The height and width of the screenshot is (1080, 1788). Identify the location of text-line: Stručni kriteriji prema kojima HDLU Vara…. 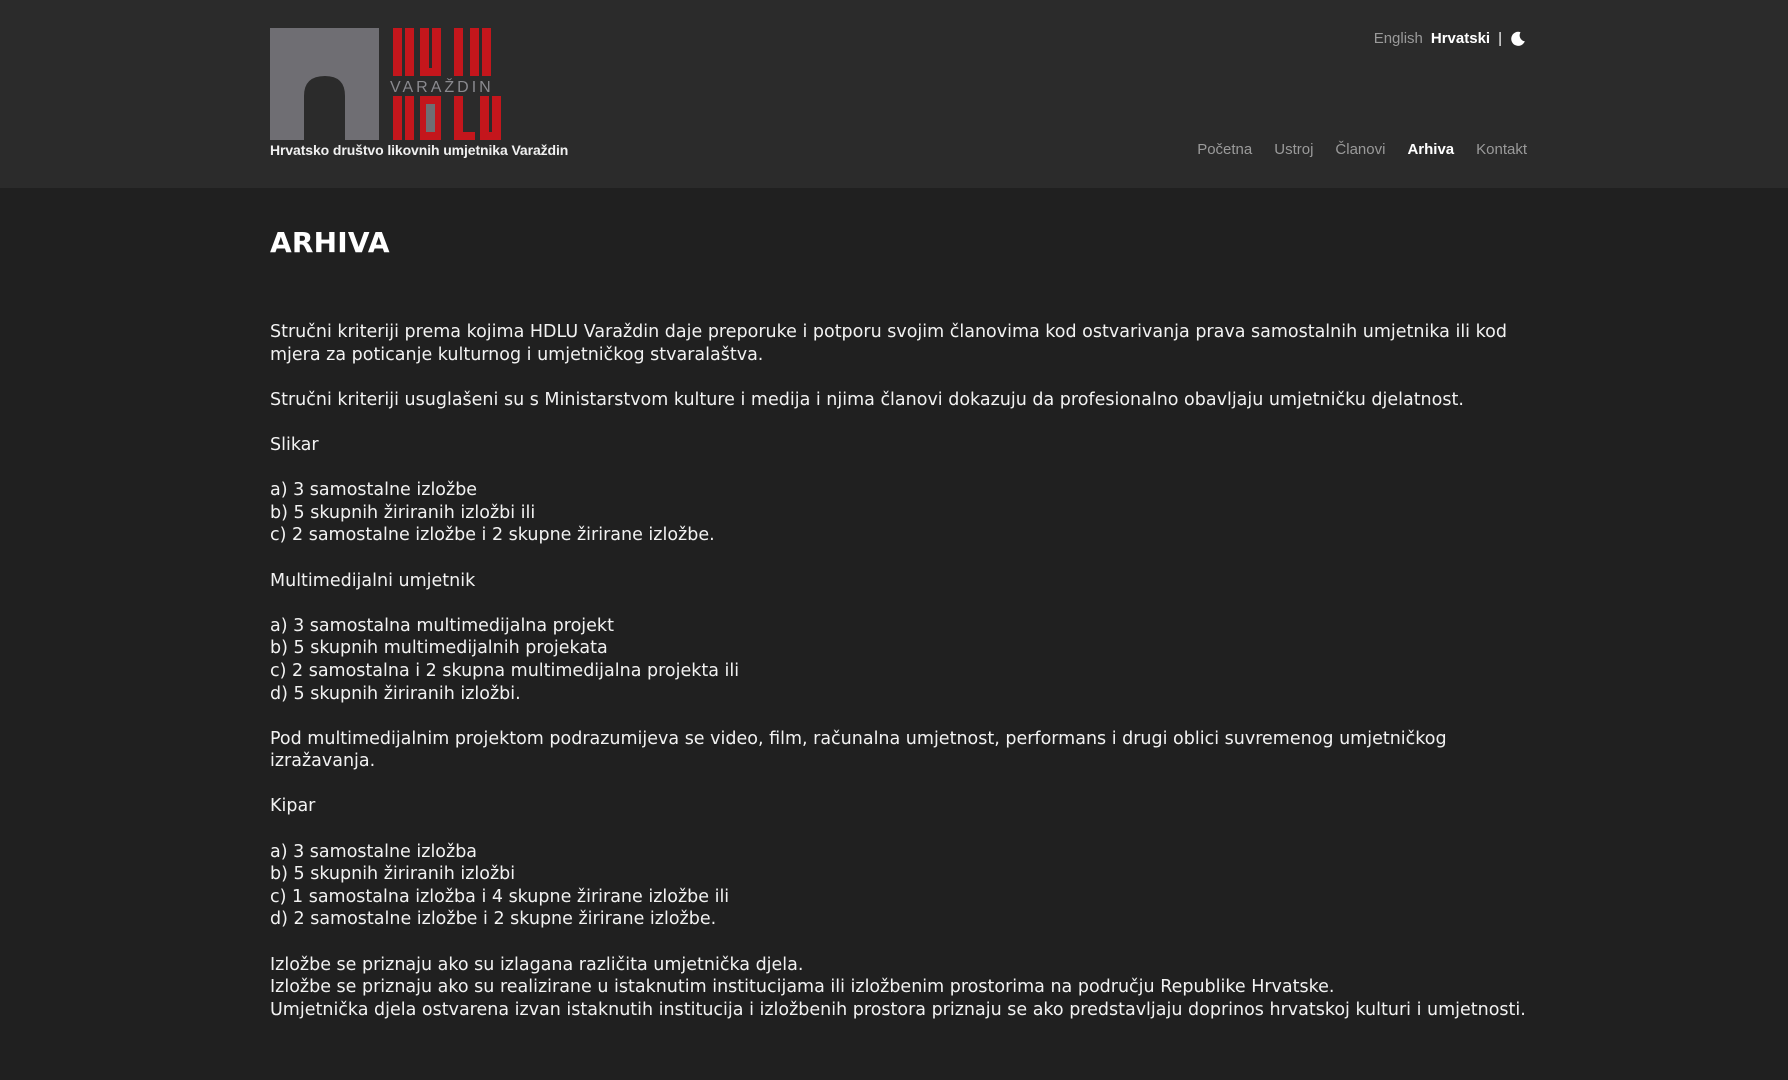
(888, 343).